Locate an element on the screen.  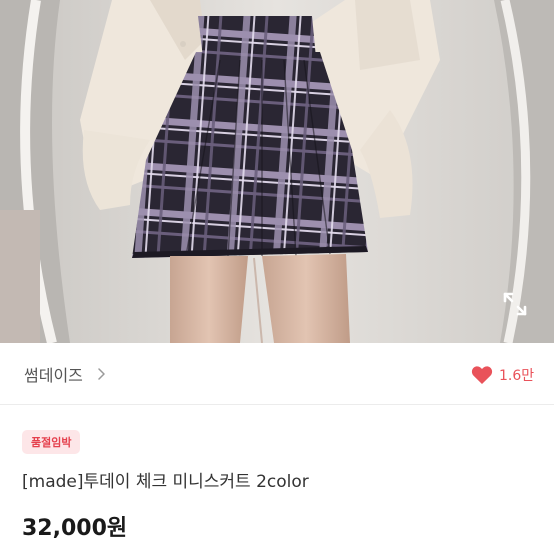
chevron-right-icon is located at coordinates (101, 374).